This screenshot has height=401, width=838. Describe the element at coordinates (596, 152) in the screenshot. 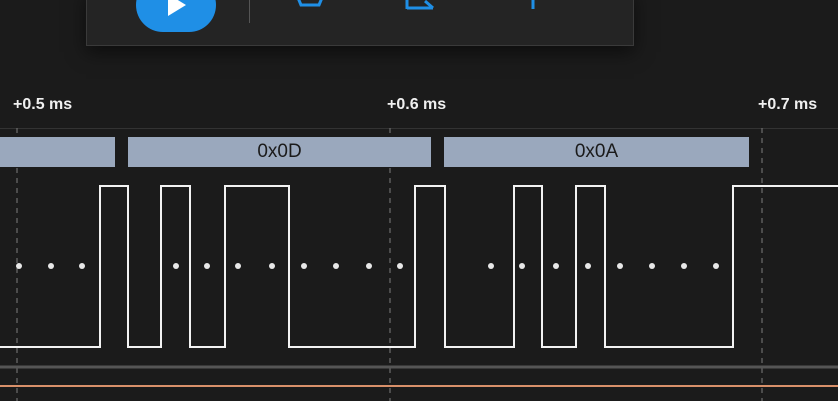

I see `decoded-frame-0x0a: 0x0A` at that location.